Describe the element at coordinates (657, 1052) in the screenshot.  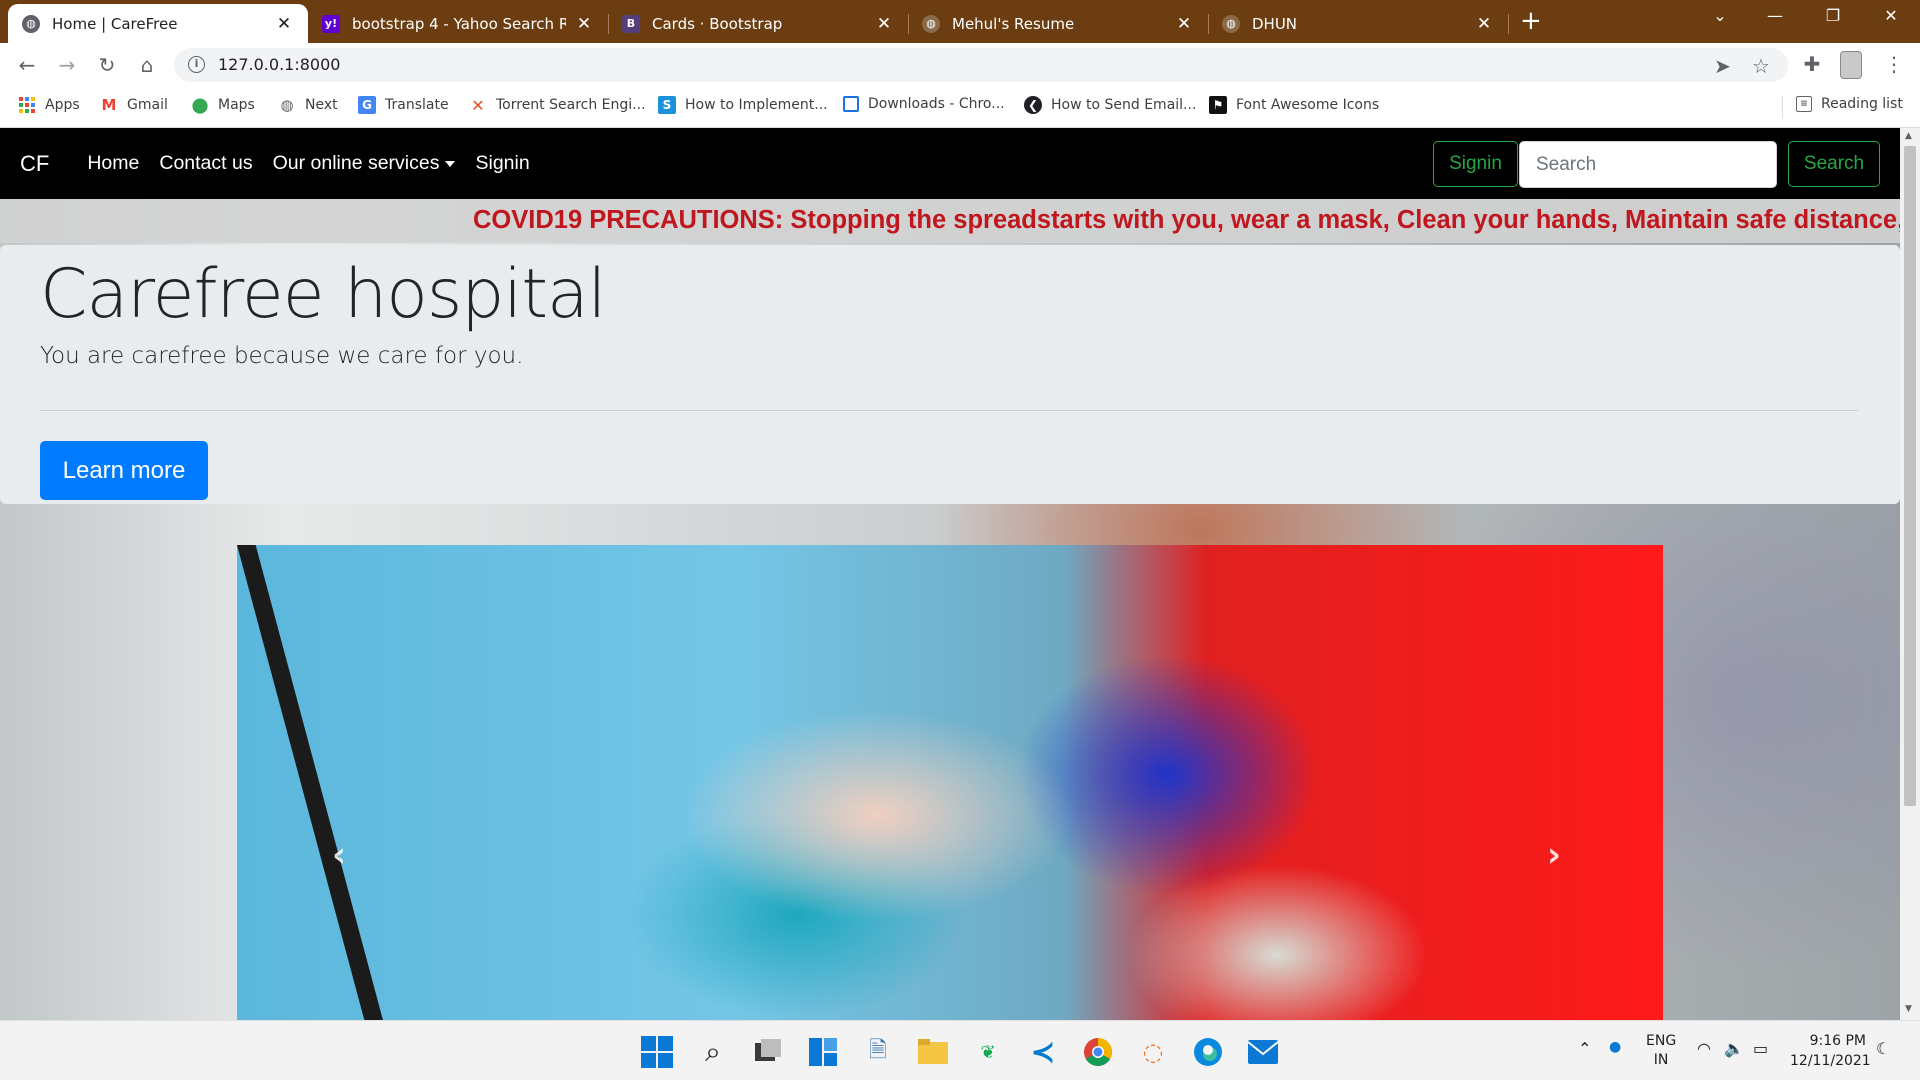
I see `windows-start-icon` at that location.